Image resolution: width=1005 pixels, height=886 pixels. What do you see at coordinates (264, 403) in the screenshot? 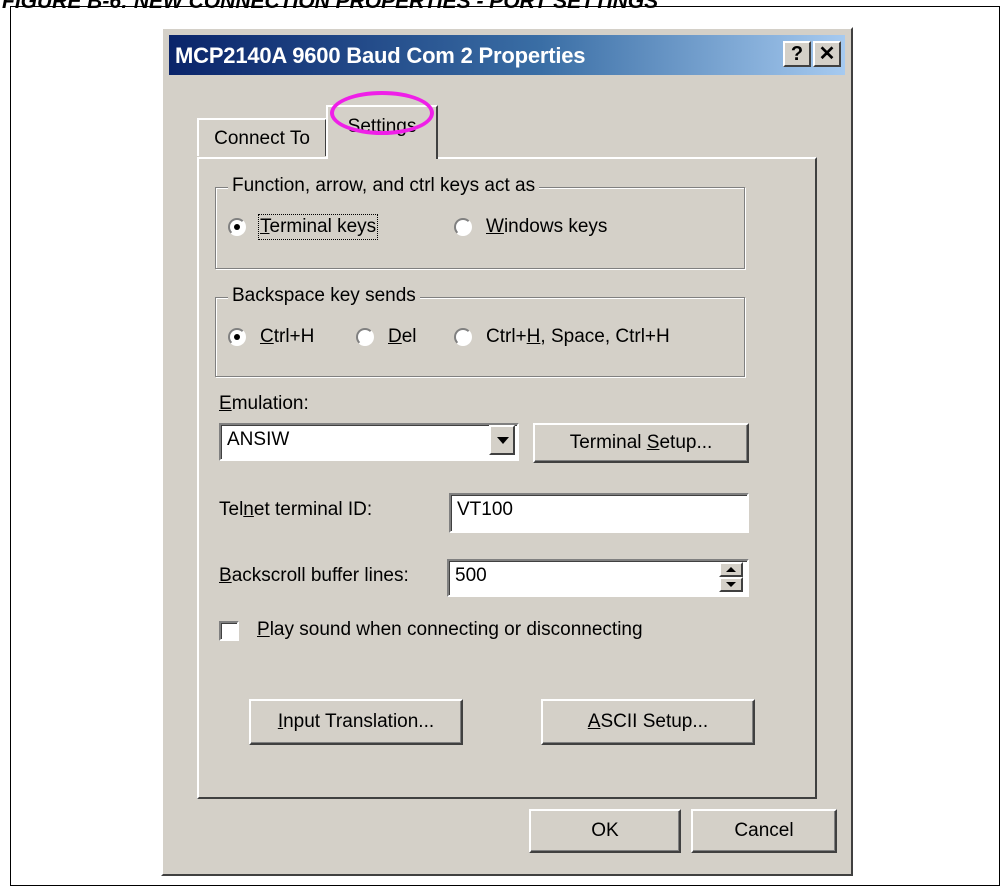
I see `emulation-label: Emulation:` at bounding box center [264, 403].